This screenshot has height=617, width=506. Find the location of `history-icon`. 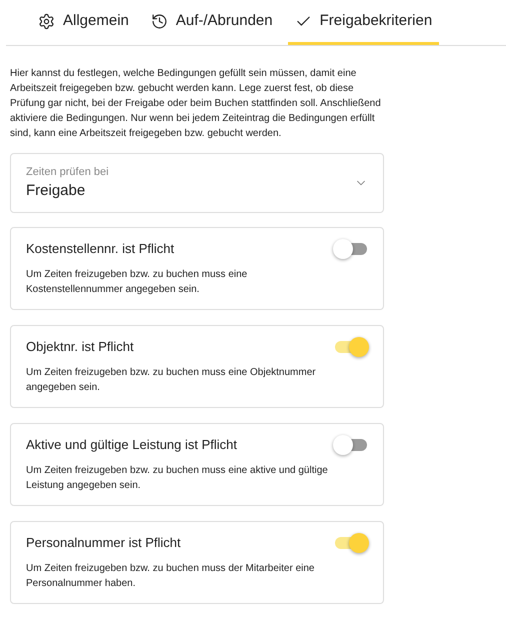

history-icon is located at coordinates (159, 21).